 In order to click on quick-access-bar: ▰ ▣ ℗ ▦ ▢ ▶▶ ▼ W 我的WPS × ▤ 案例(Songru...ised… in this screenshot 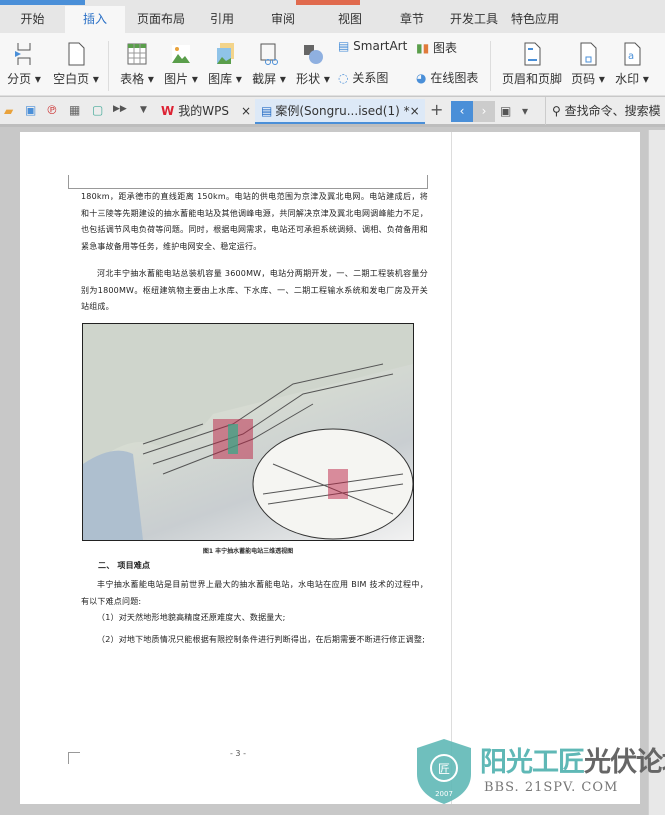, I will do `click(332, 112)`.